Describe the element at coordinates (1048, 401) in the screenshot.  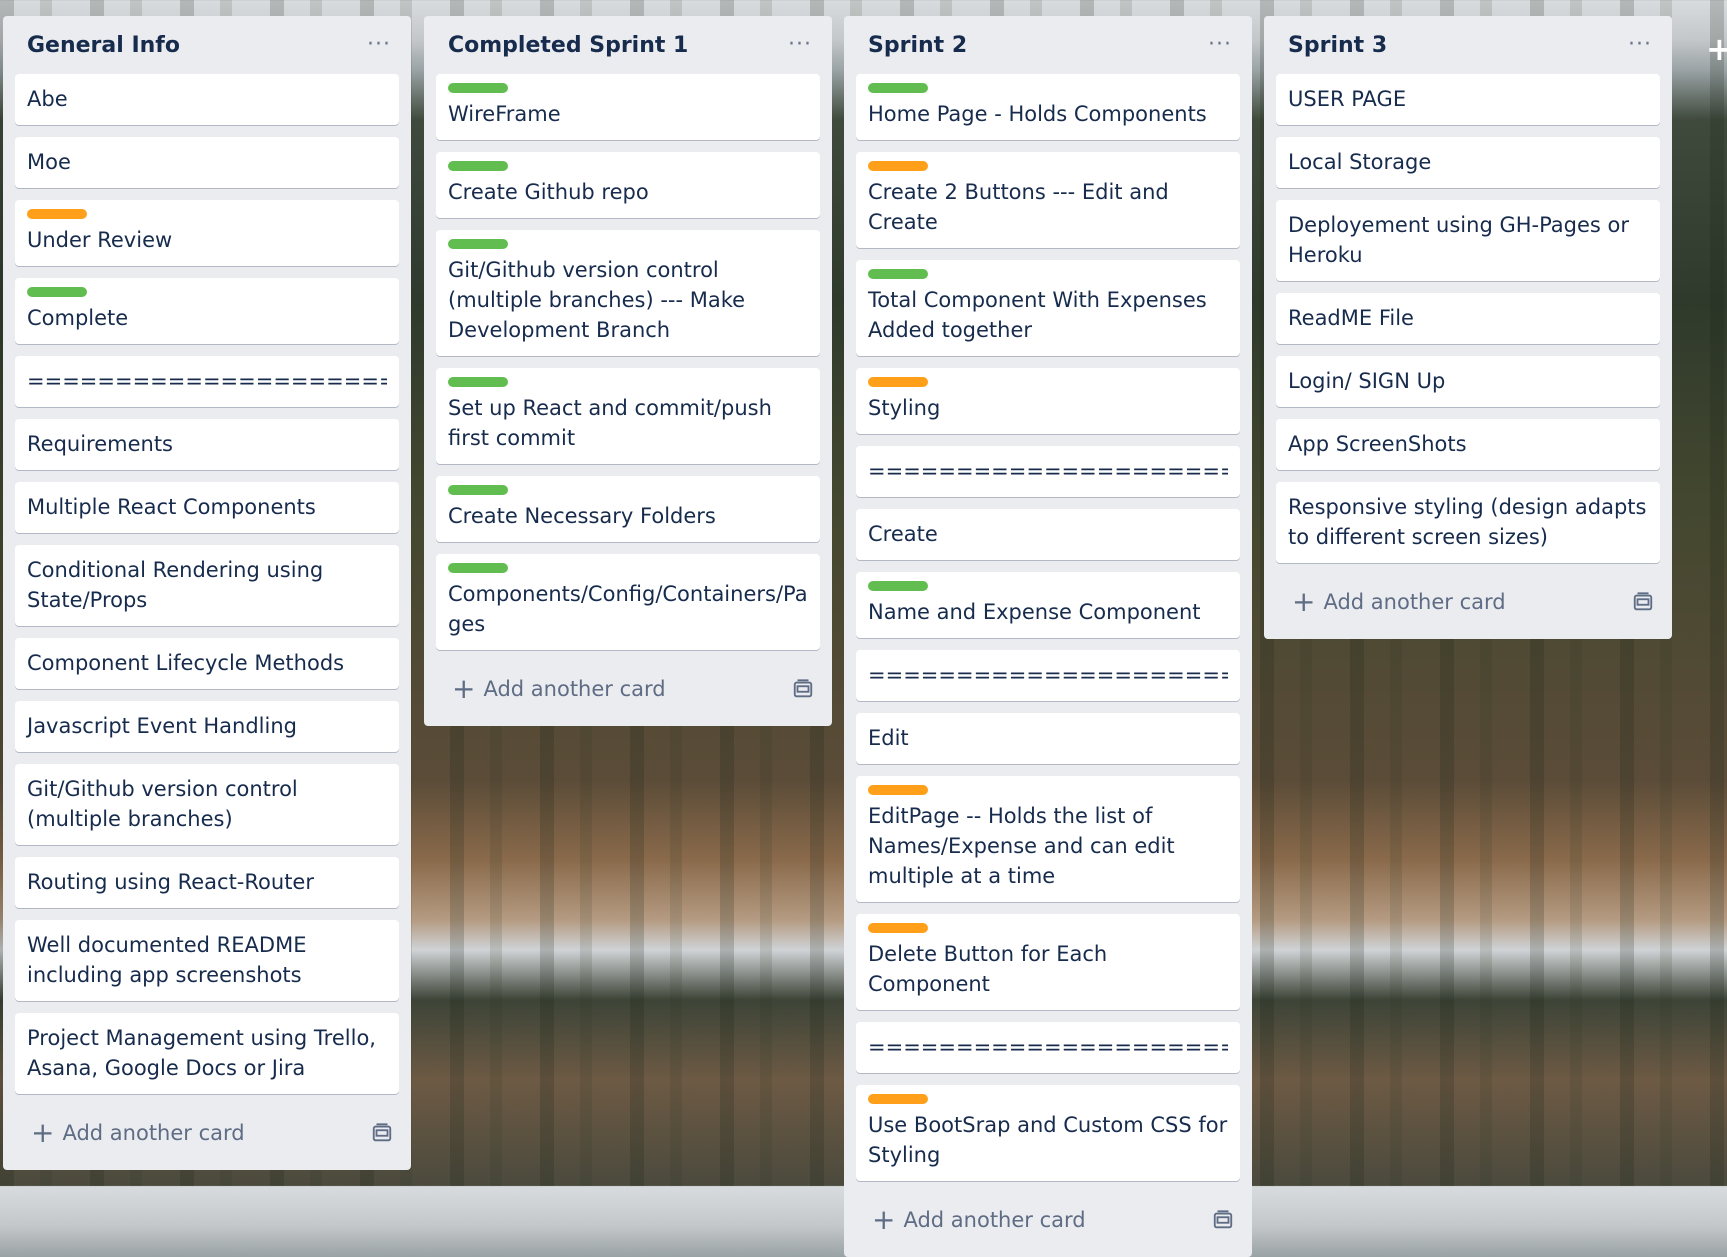
I see `card: Styling` at that location.